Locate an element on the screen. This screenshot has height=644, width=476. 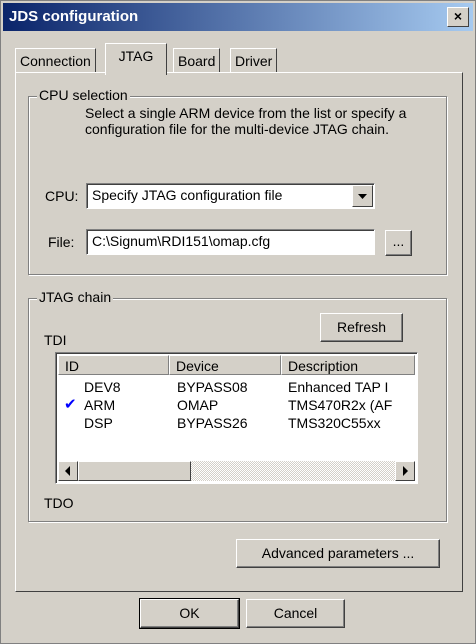
ok-button: OK is located at coordinates (189, 613).